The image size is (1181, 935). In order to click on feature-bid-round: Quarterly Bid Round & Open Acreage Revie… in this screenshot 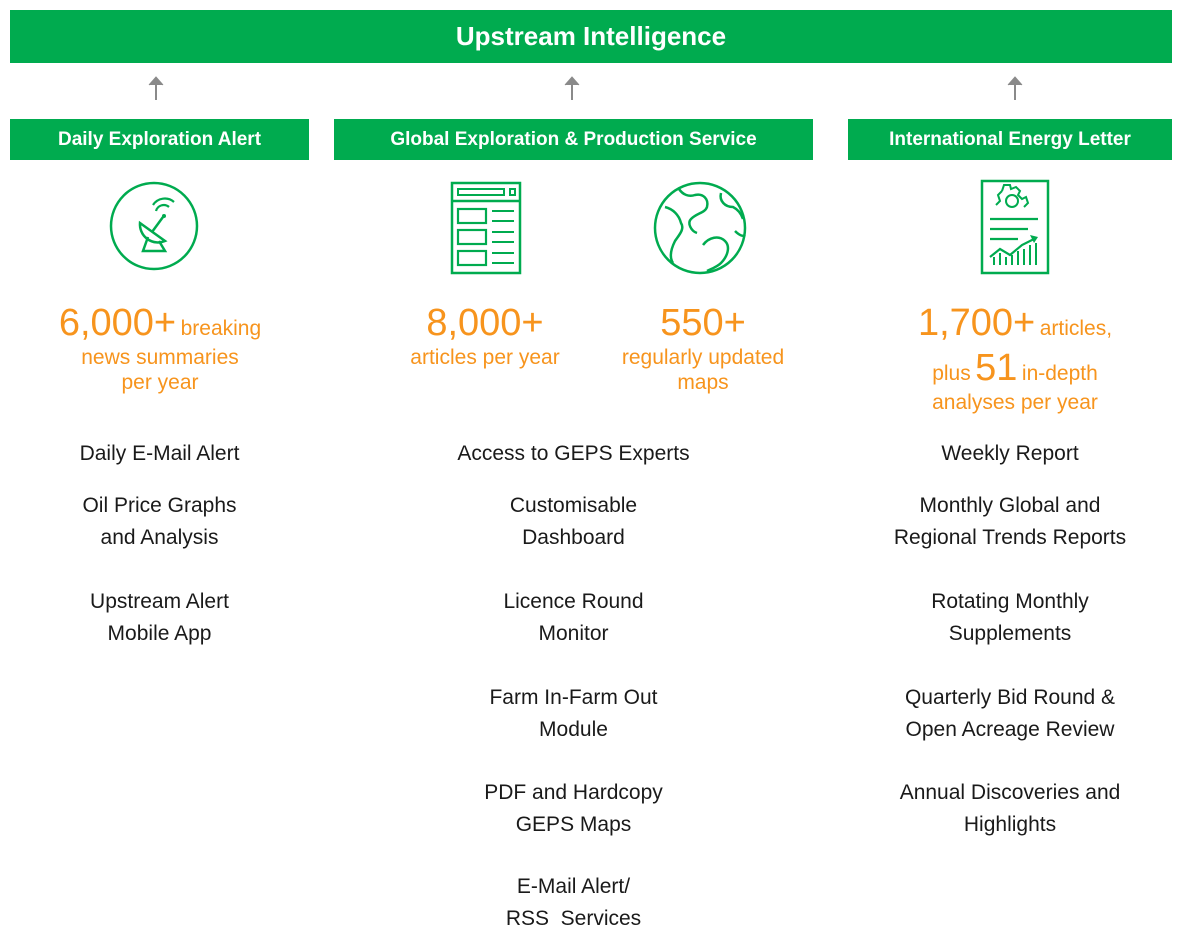, I will do `click(1010, 714)`.